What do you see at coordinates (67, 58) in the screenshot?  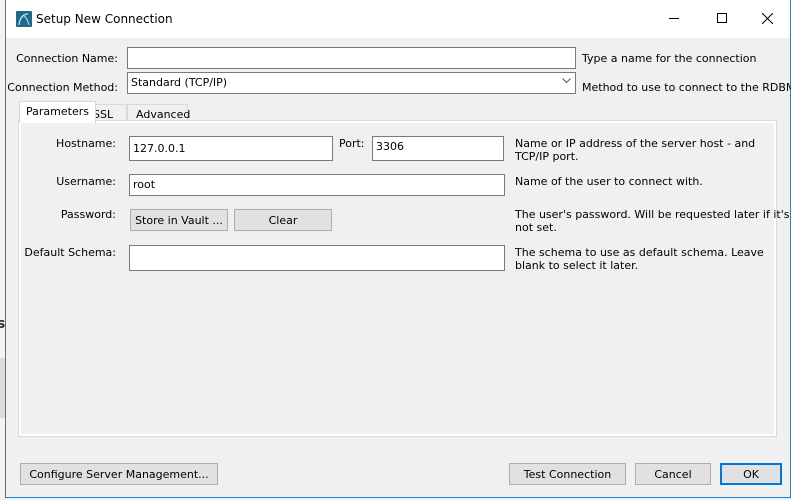 I see `connection-name-label: Connection Name:` at bounding box center [67, 58].